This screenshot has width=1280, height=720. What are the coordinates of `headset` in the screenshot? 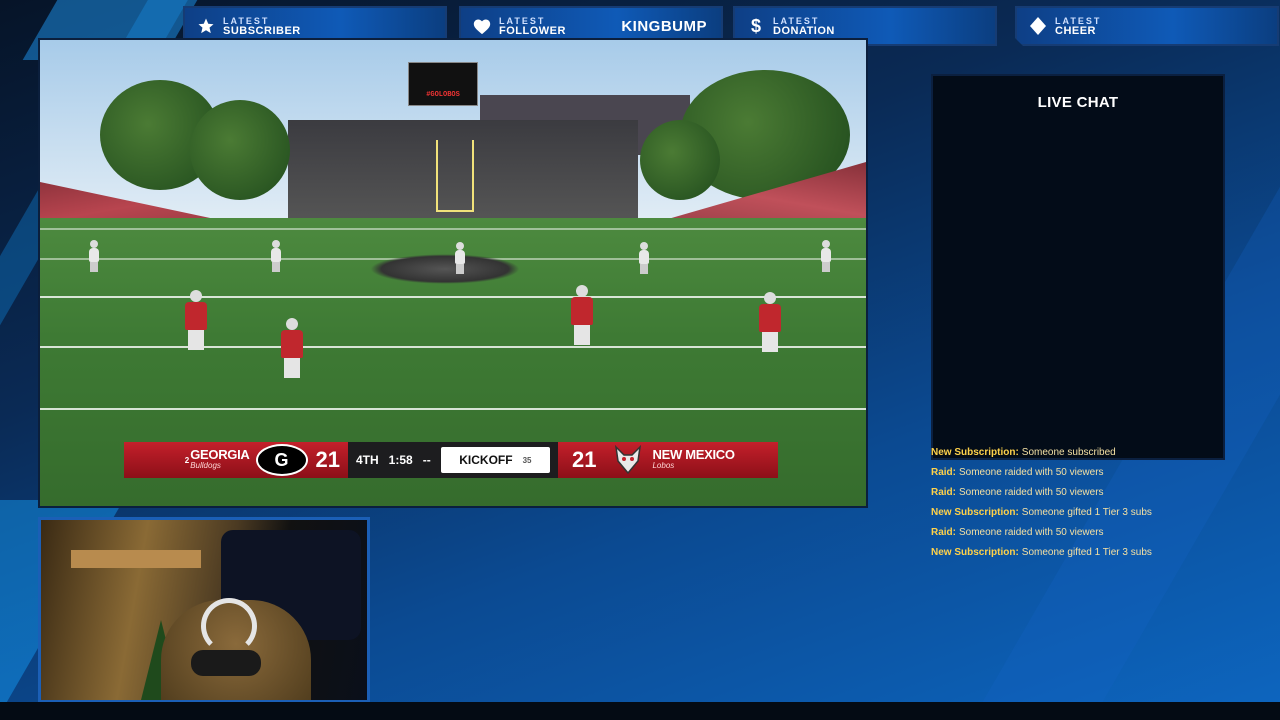 It's located at (229, 626).